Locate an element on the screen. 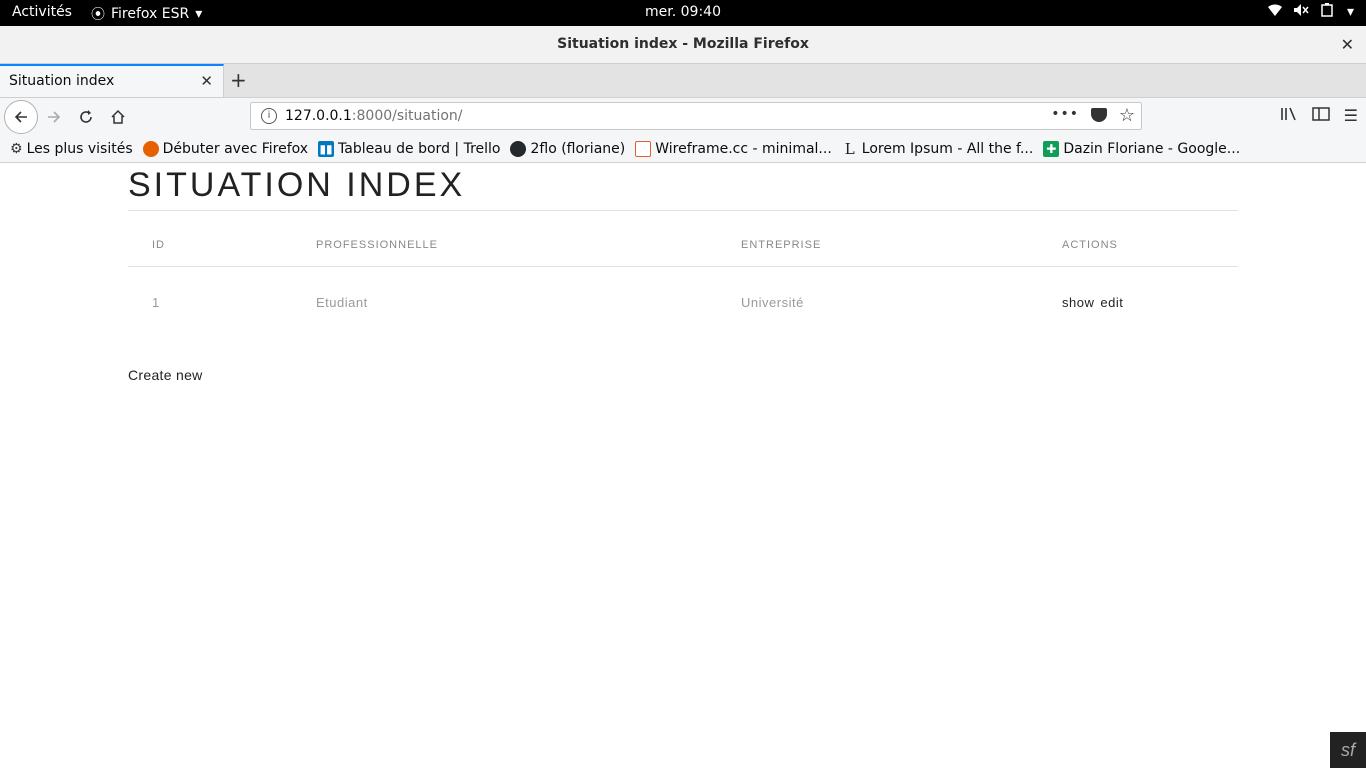  cell-id: 1 is located at coordinates (156, 302).